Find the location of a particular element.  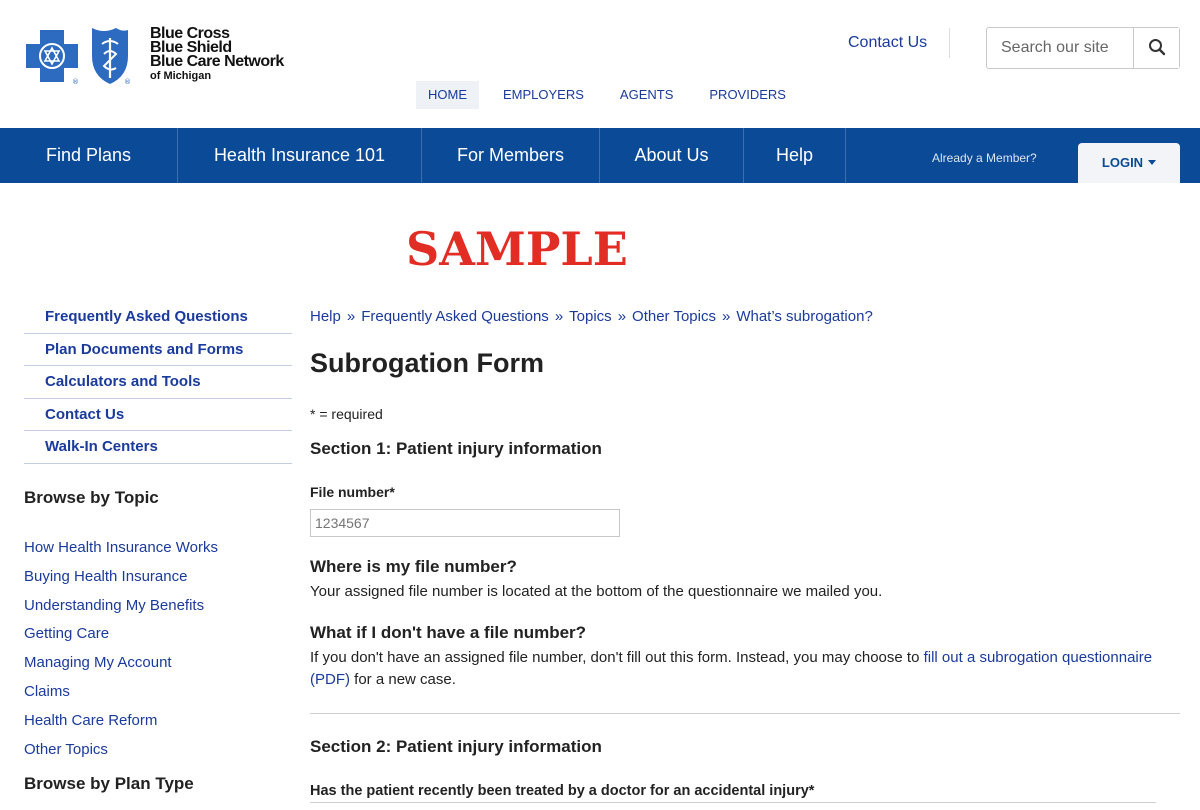

breadcrumb-whats-subrogation: What’s subrogation? is located at coordinates (804, 316).